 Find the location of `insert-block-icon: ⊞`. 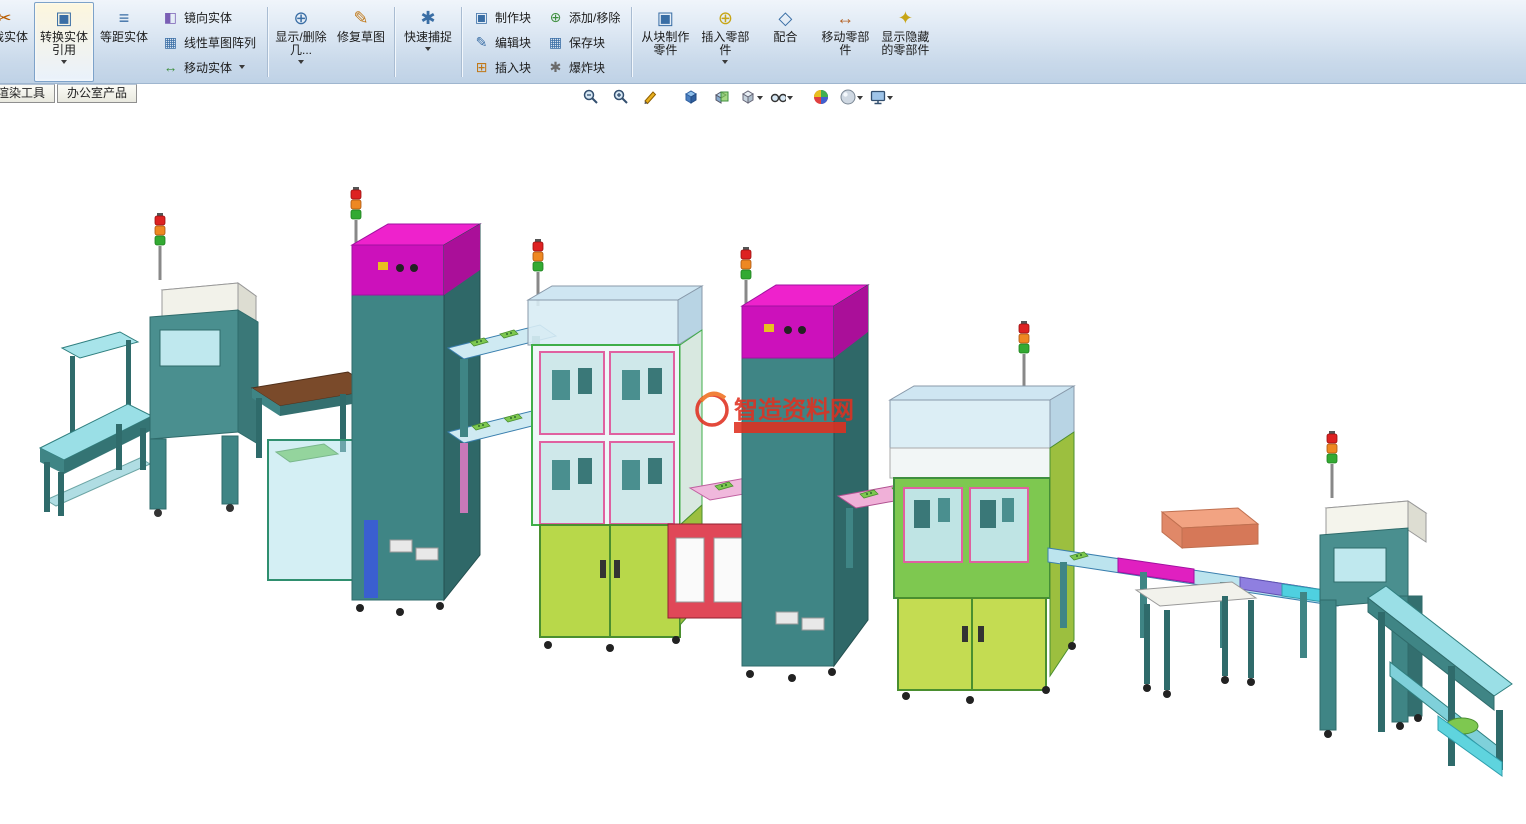

insert-block-icon: ⊞ is located at coordinates (481, 66).